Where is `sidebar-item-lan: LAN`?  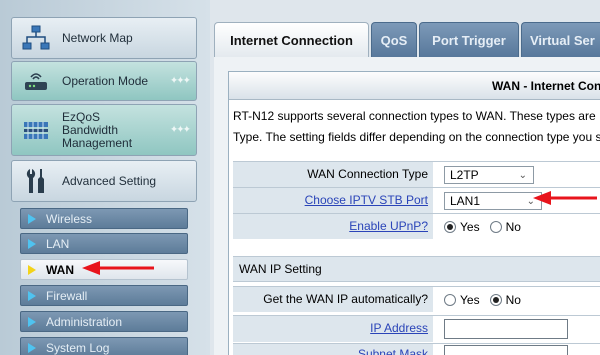
sidebar-item-lan: LAN is located at coordinates (104, 243).